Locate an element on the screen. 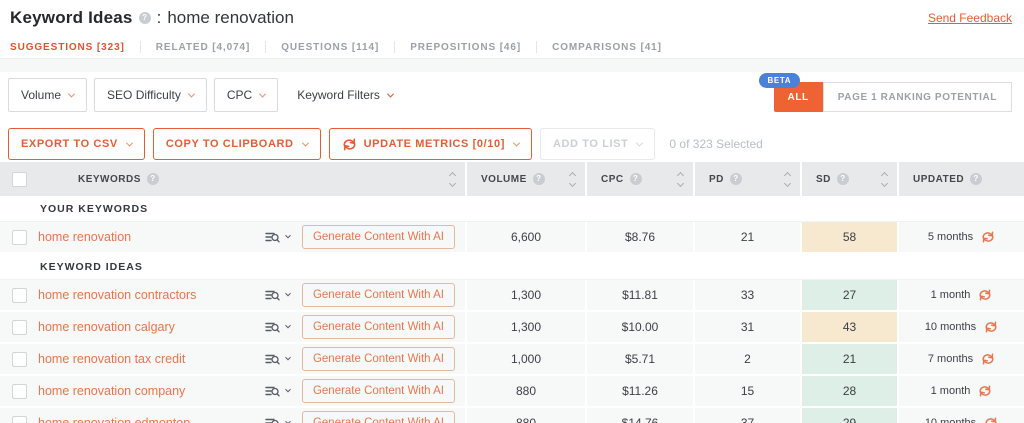  tab-suggestions: SUGGESTIONS [323] is located at coordinates (67, 47).